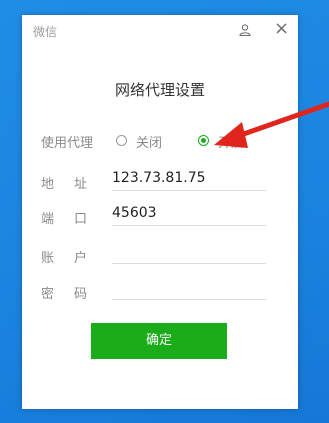 Image resolution: width=329 pixels, height=423 pixels. What do you see at coordinates (203, 140) in the screenshot?
I see `radio-proxy-on` at bounding box center [203, 140].